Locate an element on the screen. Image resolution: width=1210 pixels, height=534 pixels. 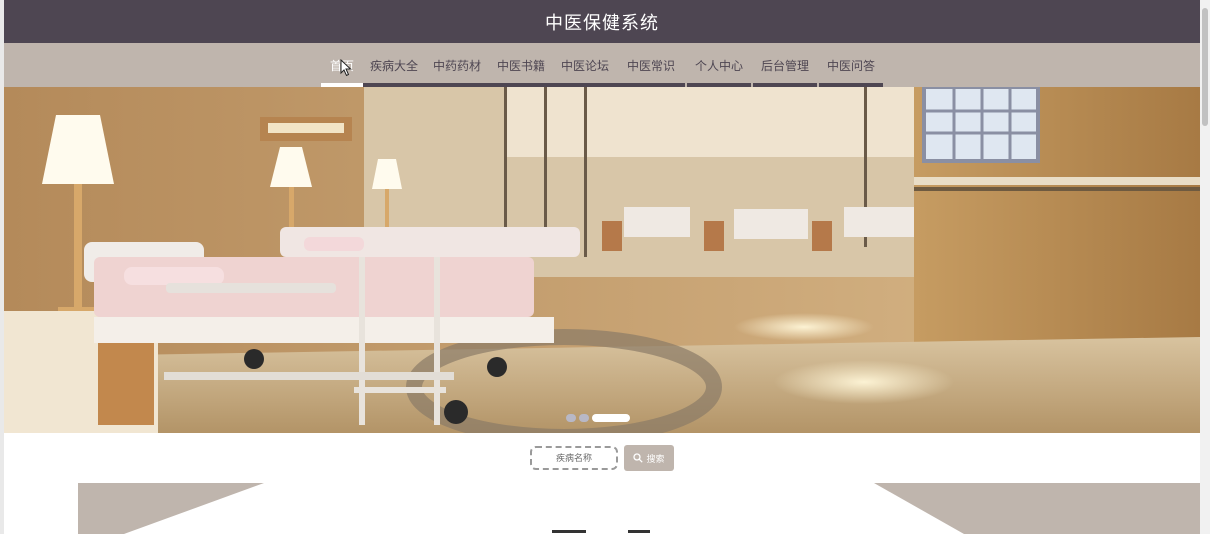
site-title: 中医保健系统 is located at coordinates (602, 23).